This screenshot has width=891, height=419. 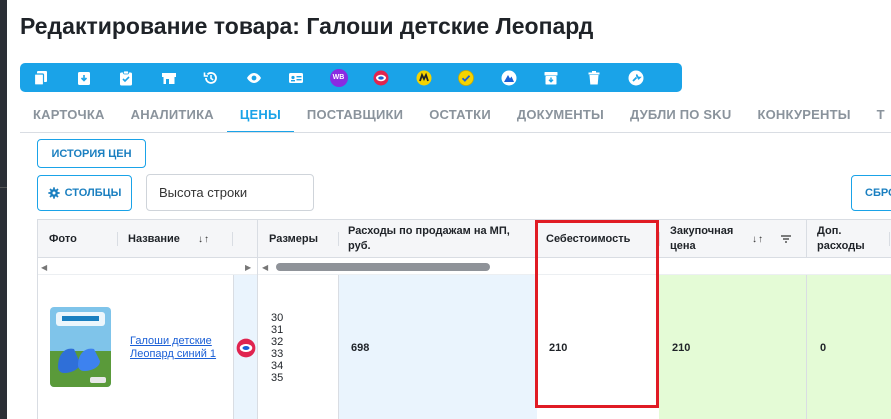 What do you see at coordinates (53, 193) in the screenshot?
I see `gear-icon` at bounding box center [53, 193].